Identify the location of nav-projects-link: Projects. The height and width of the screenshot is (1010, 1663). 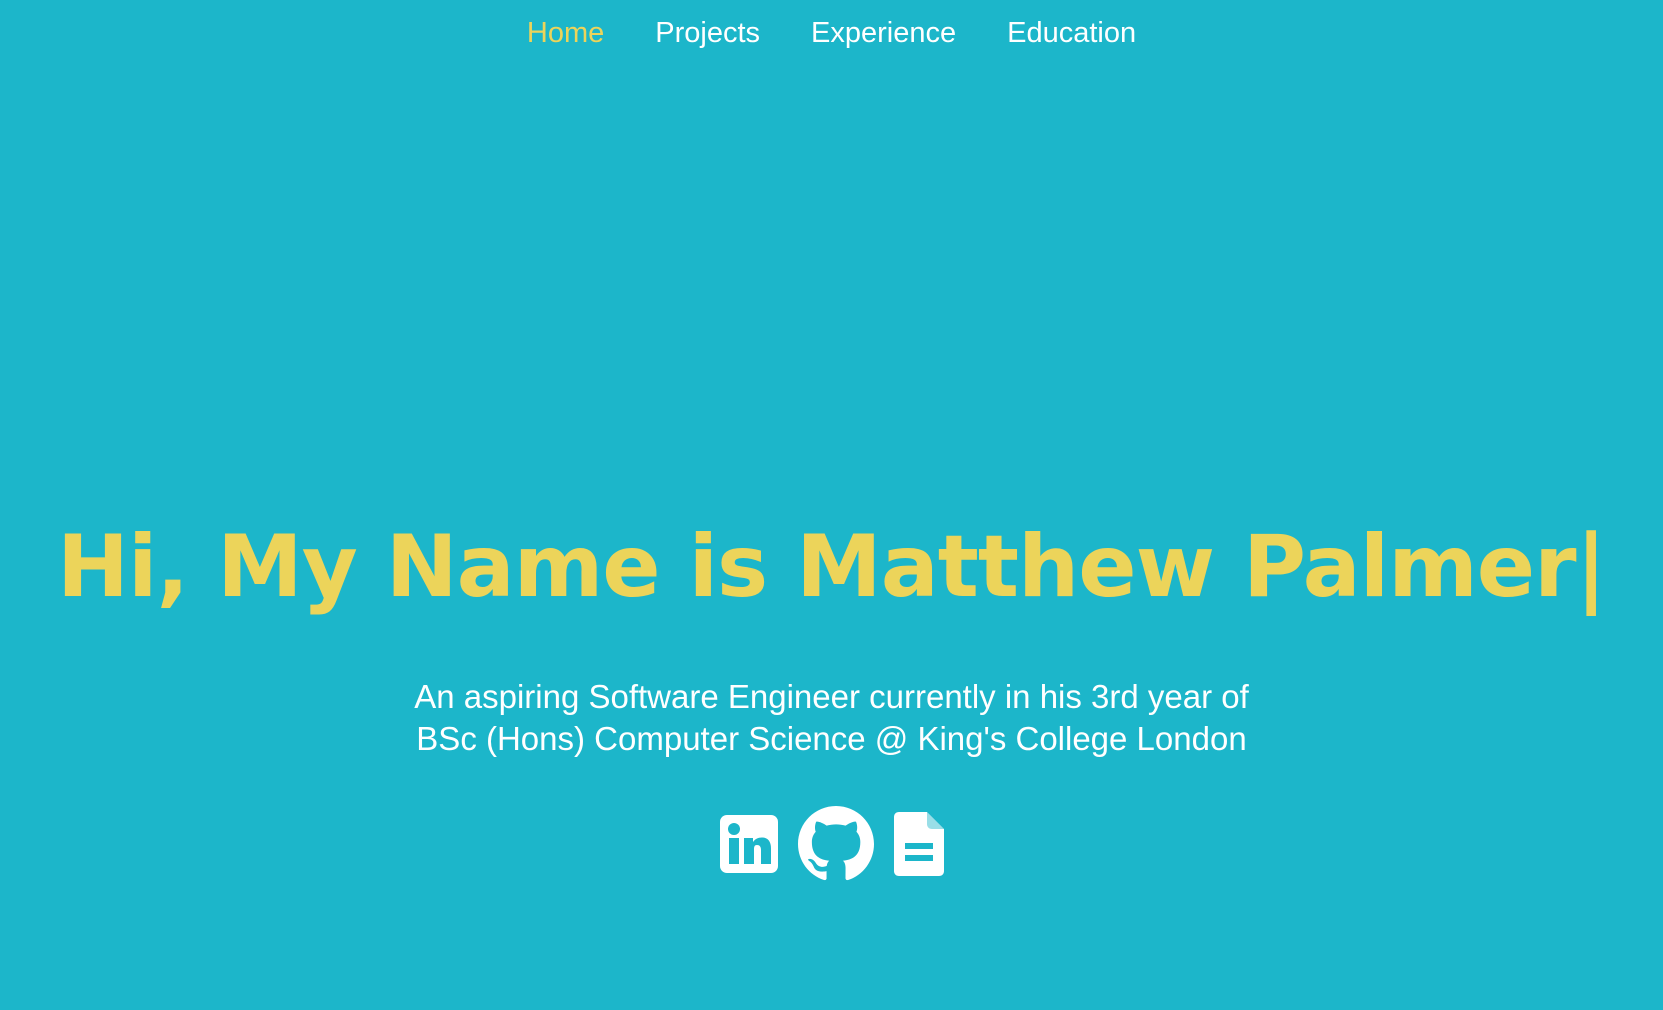
(707, 33).